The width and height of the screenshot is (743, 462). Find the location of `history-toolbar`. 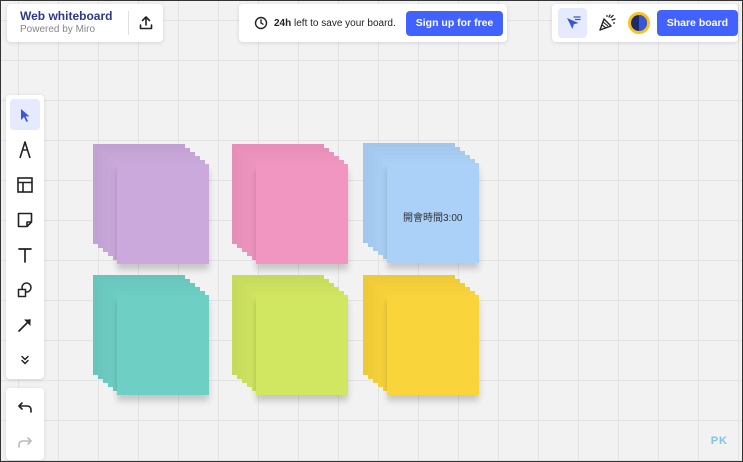

history-toolbar is located at coordinates (25, 424).